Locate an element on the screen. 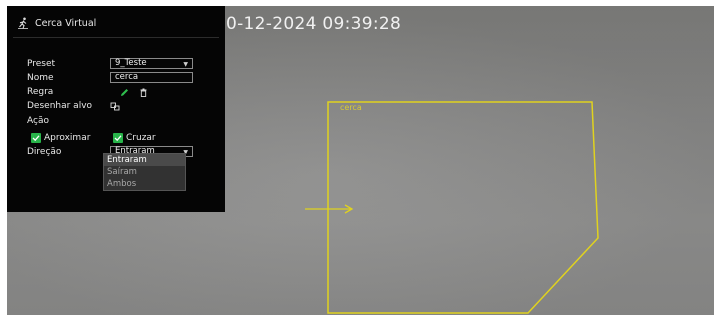 Image resolution: width=720 pixels, height=315 pixels. panel-title: Cerca Virtual is located at coordinates (66, 23).